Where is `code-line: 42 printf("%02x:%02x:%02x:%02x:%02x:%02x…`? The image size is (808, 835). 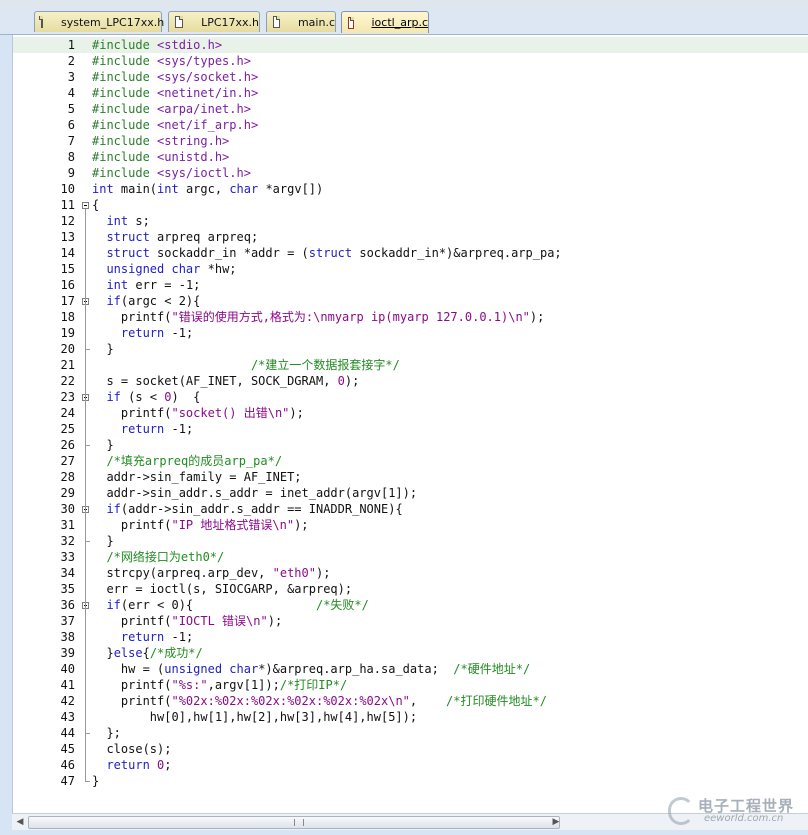
code-line: 42 printf("%02x:%02x:%02x:%02x:%02x:%02x… is located at coordinates (410, 701).